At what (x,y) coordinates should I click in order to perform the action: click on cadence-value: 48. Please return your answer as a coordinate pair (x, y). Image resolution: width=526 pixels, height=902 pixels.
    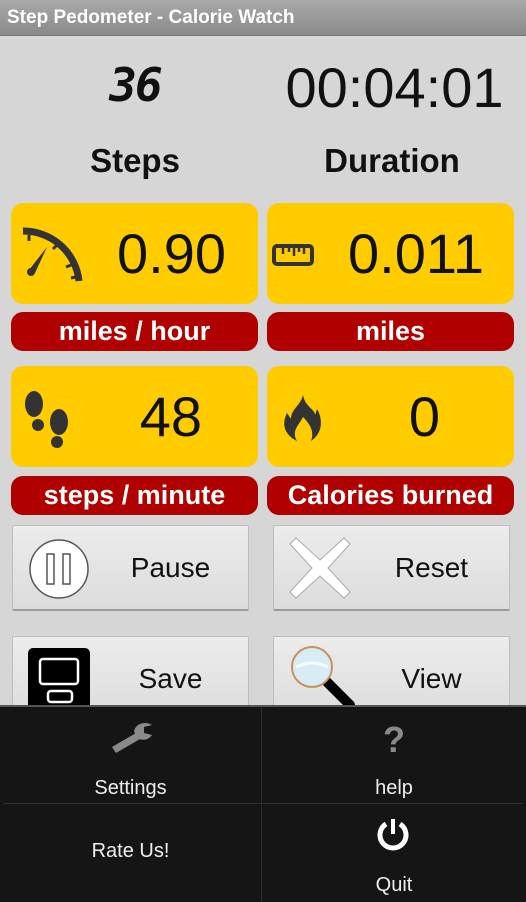
    Looking at the image, I should click on (170, 416).